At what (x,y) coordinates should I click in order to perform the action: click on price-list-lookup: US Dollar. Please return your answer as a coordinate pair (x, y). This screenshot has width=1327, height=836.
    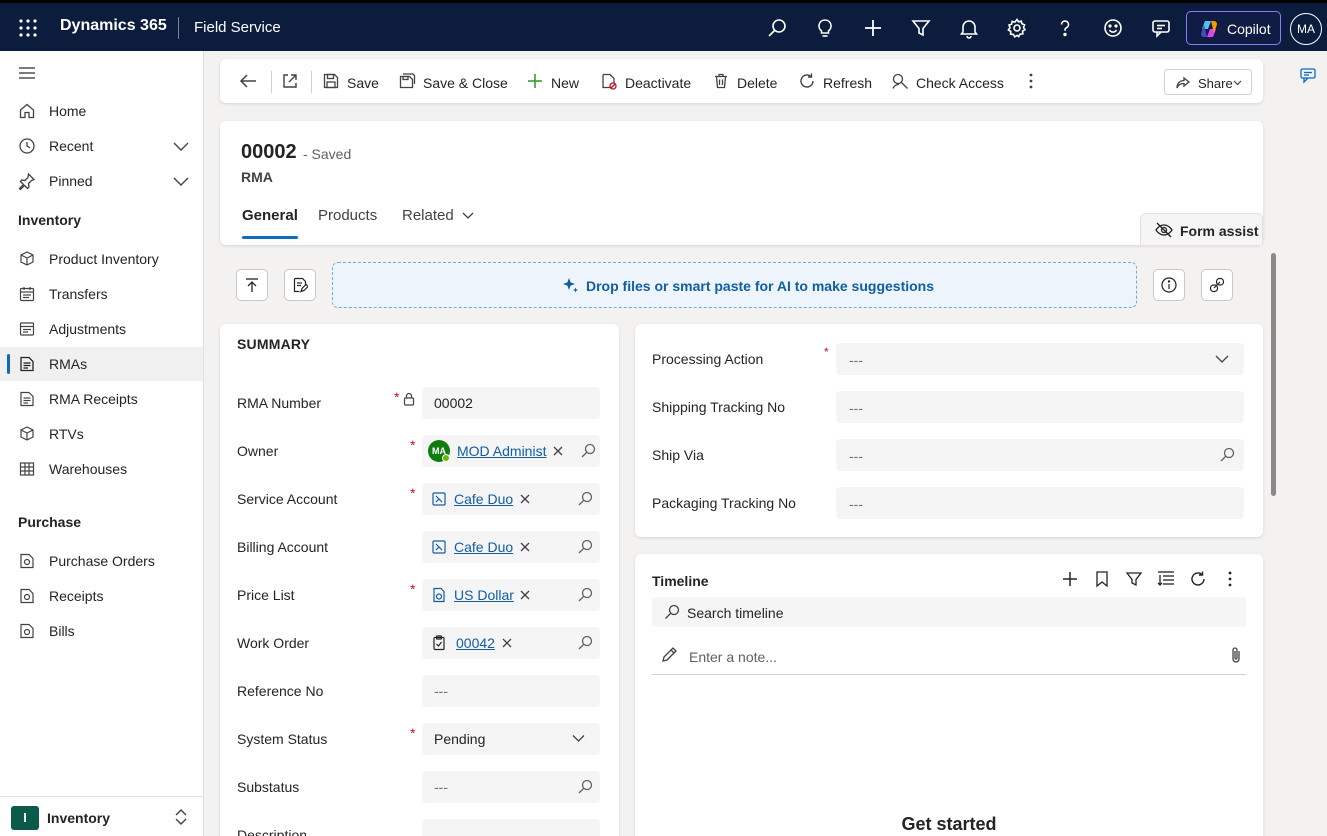
    Looking at the image, I should click on (511, 595).